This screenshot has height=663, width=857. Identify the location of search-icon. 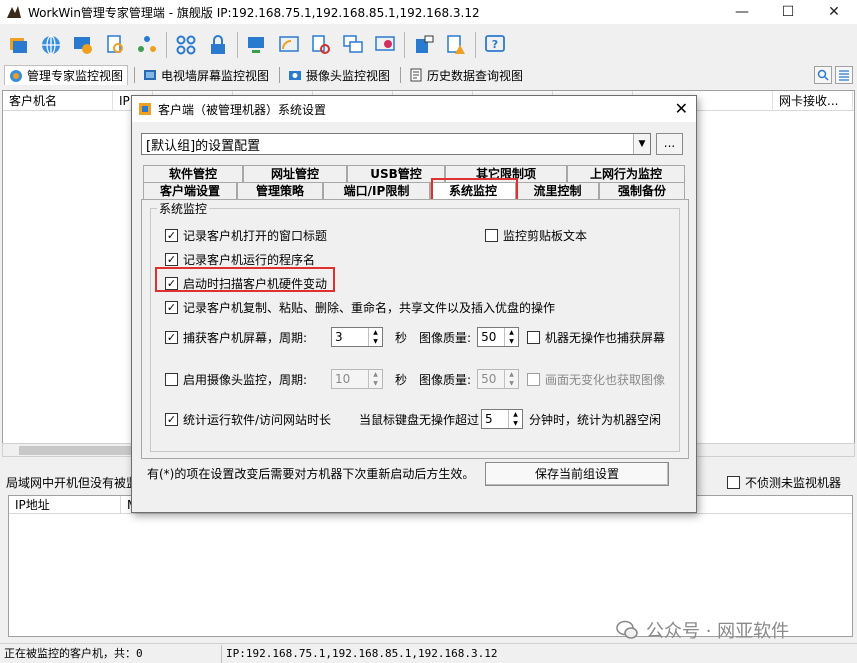
(823, 75).